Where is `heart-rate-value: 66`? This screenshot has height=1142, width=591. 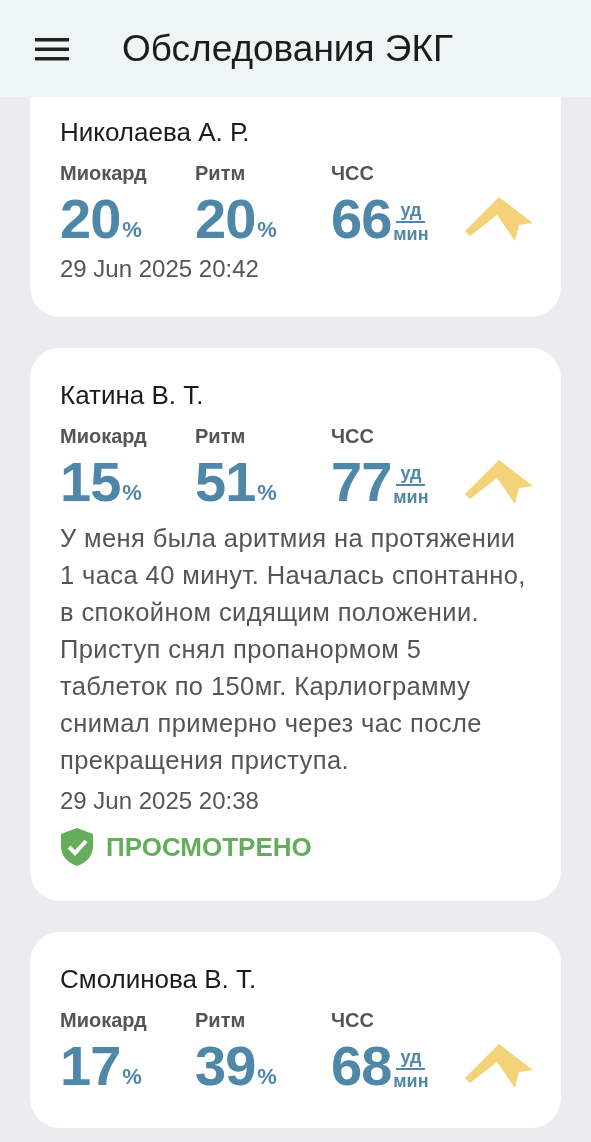 heart-rate-value: 66 is located at coordinates (361, 219).